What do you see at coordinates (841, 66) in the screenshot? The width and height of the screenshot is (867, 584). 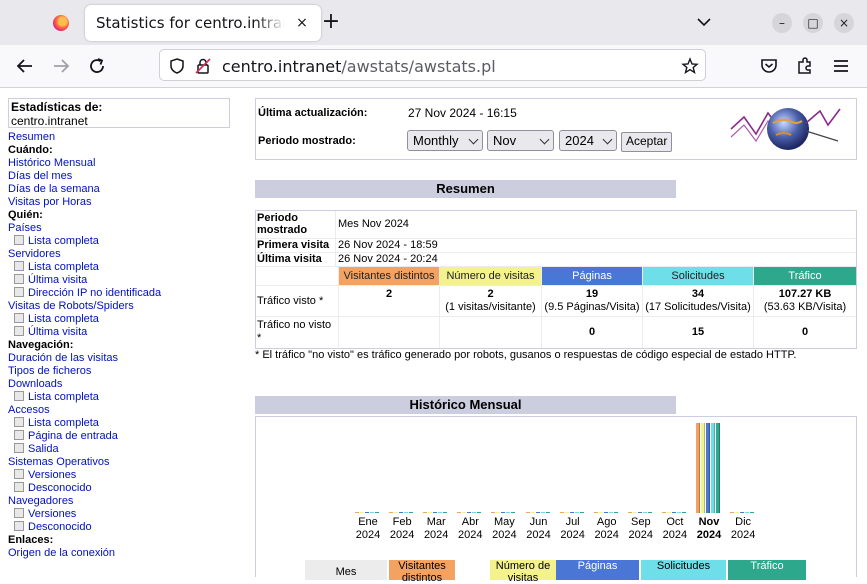 I see `menu-icon` at bounding box center [841, 66].